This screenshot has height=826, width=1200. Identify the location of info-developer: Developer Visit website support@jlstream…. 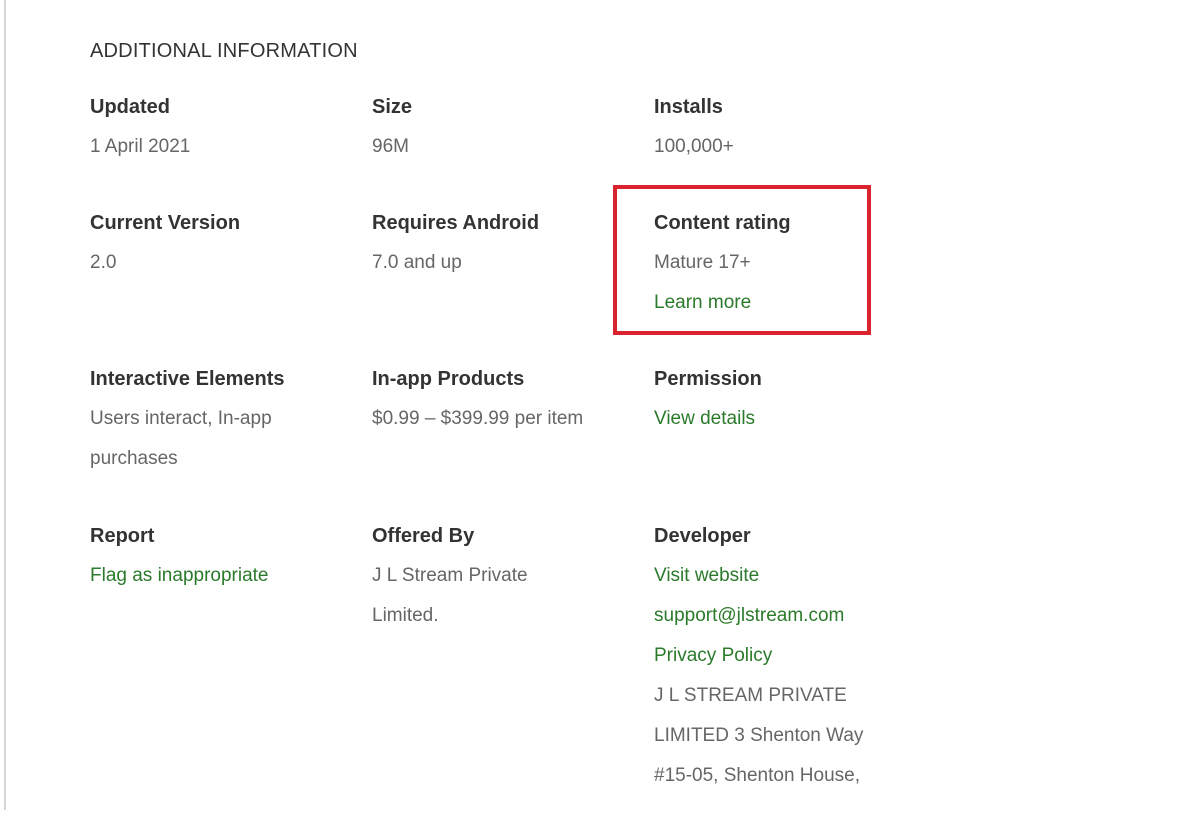
(784, 675).